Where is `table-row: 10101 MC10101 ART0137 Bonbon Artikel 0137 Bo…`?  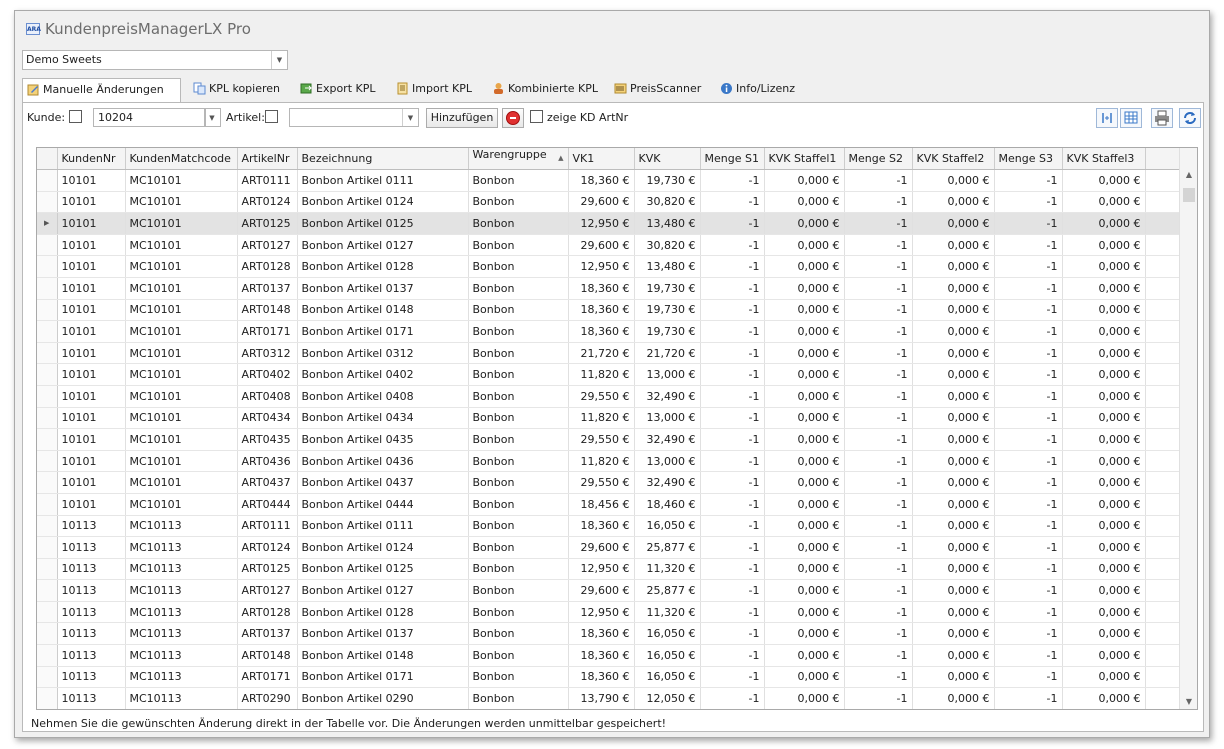 table-row: 10101 MC10101 ART0137 Bonbon Artikel 0137 Bo… is located at coordinates (609, 288).